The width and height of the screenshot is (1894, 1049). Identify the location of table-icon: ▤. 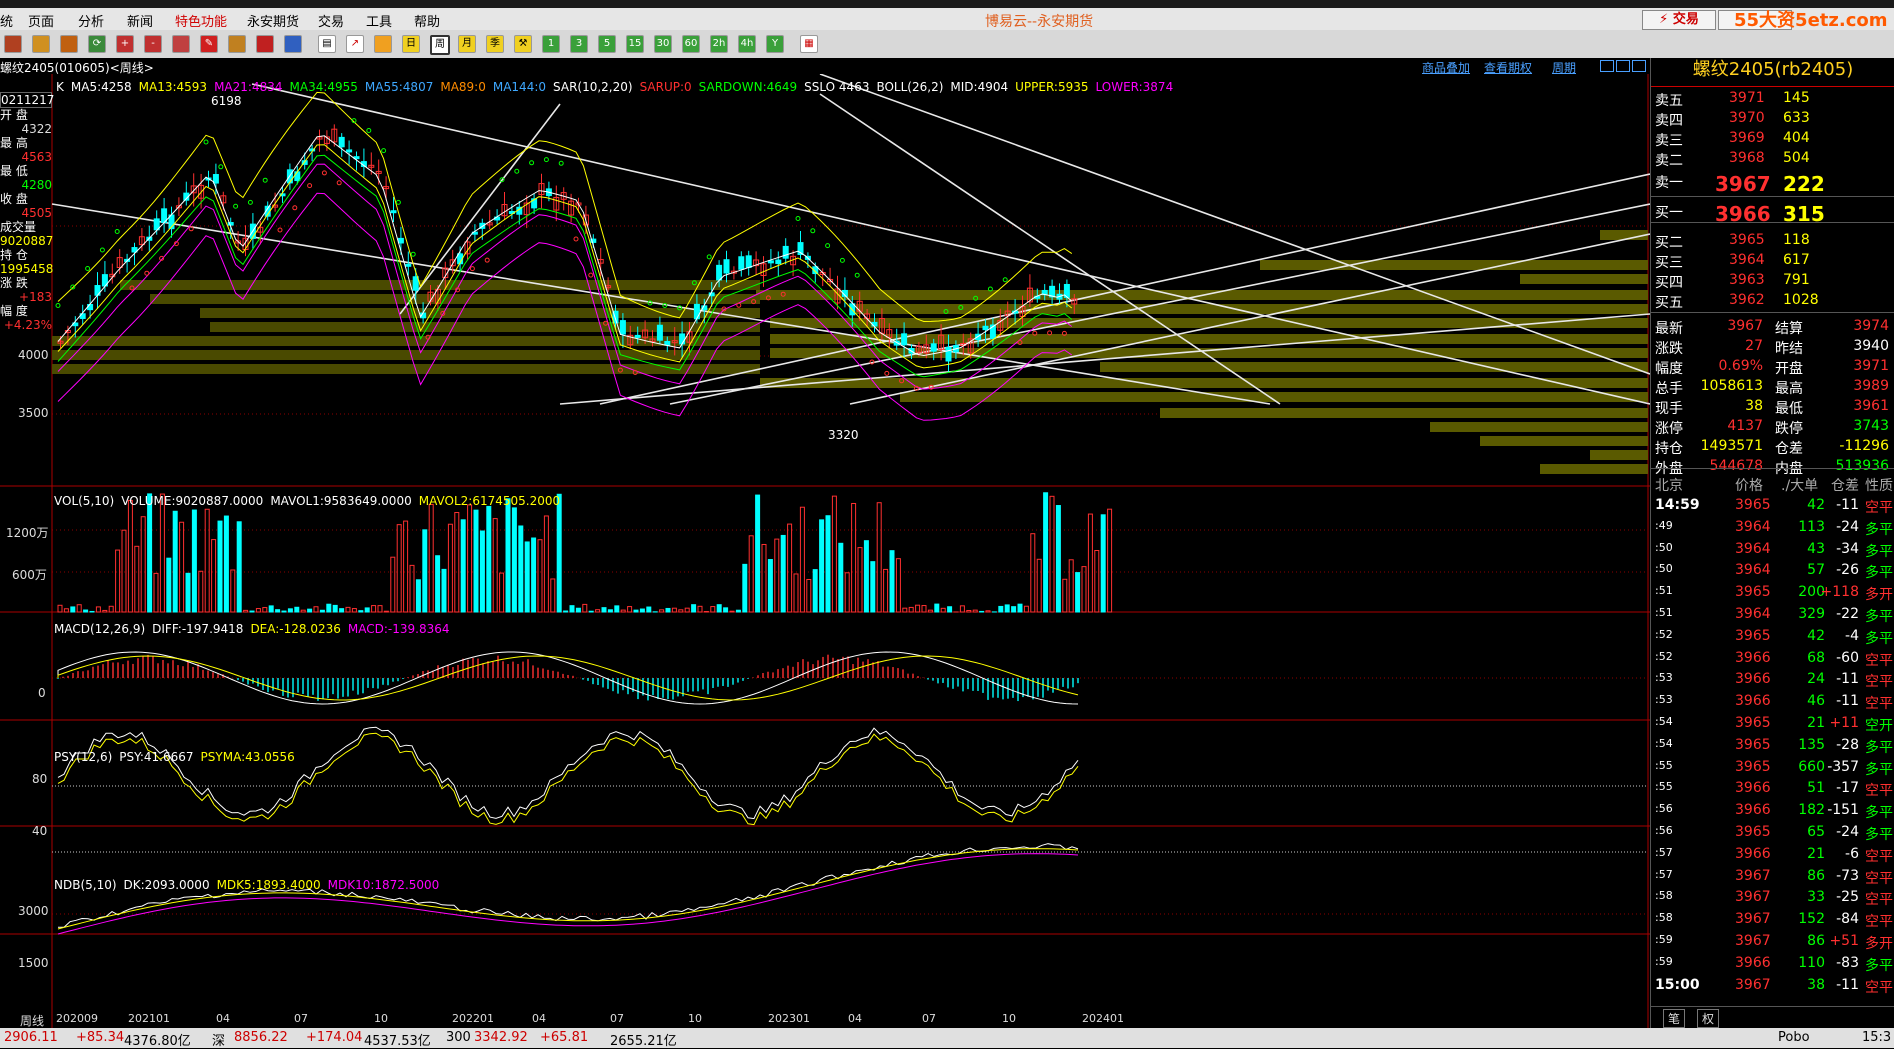
(327, 44).